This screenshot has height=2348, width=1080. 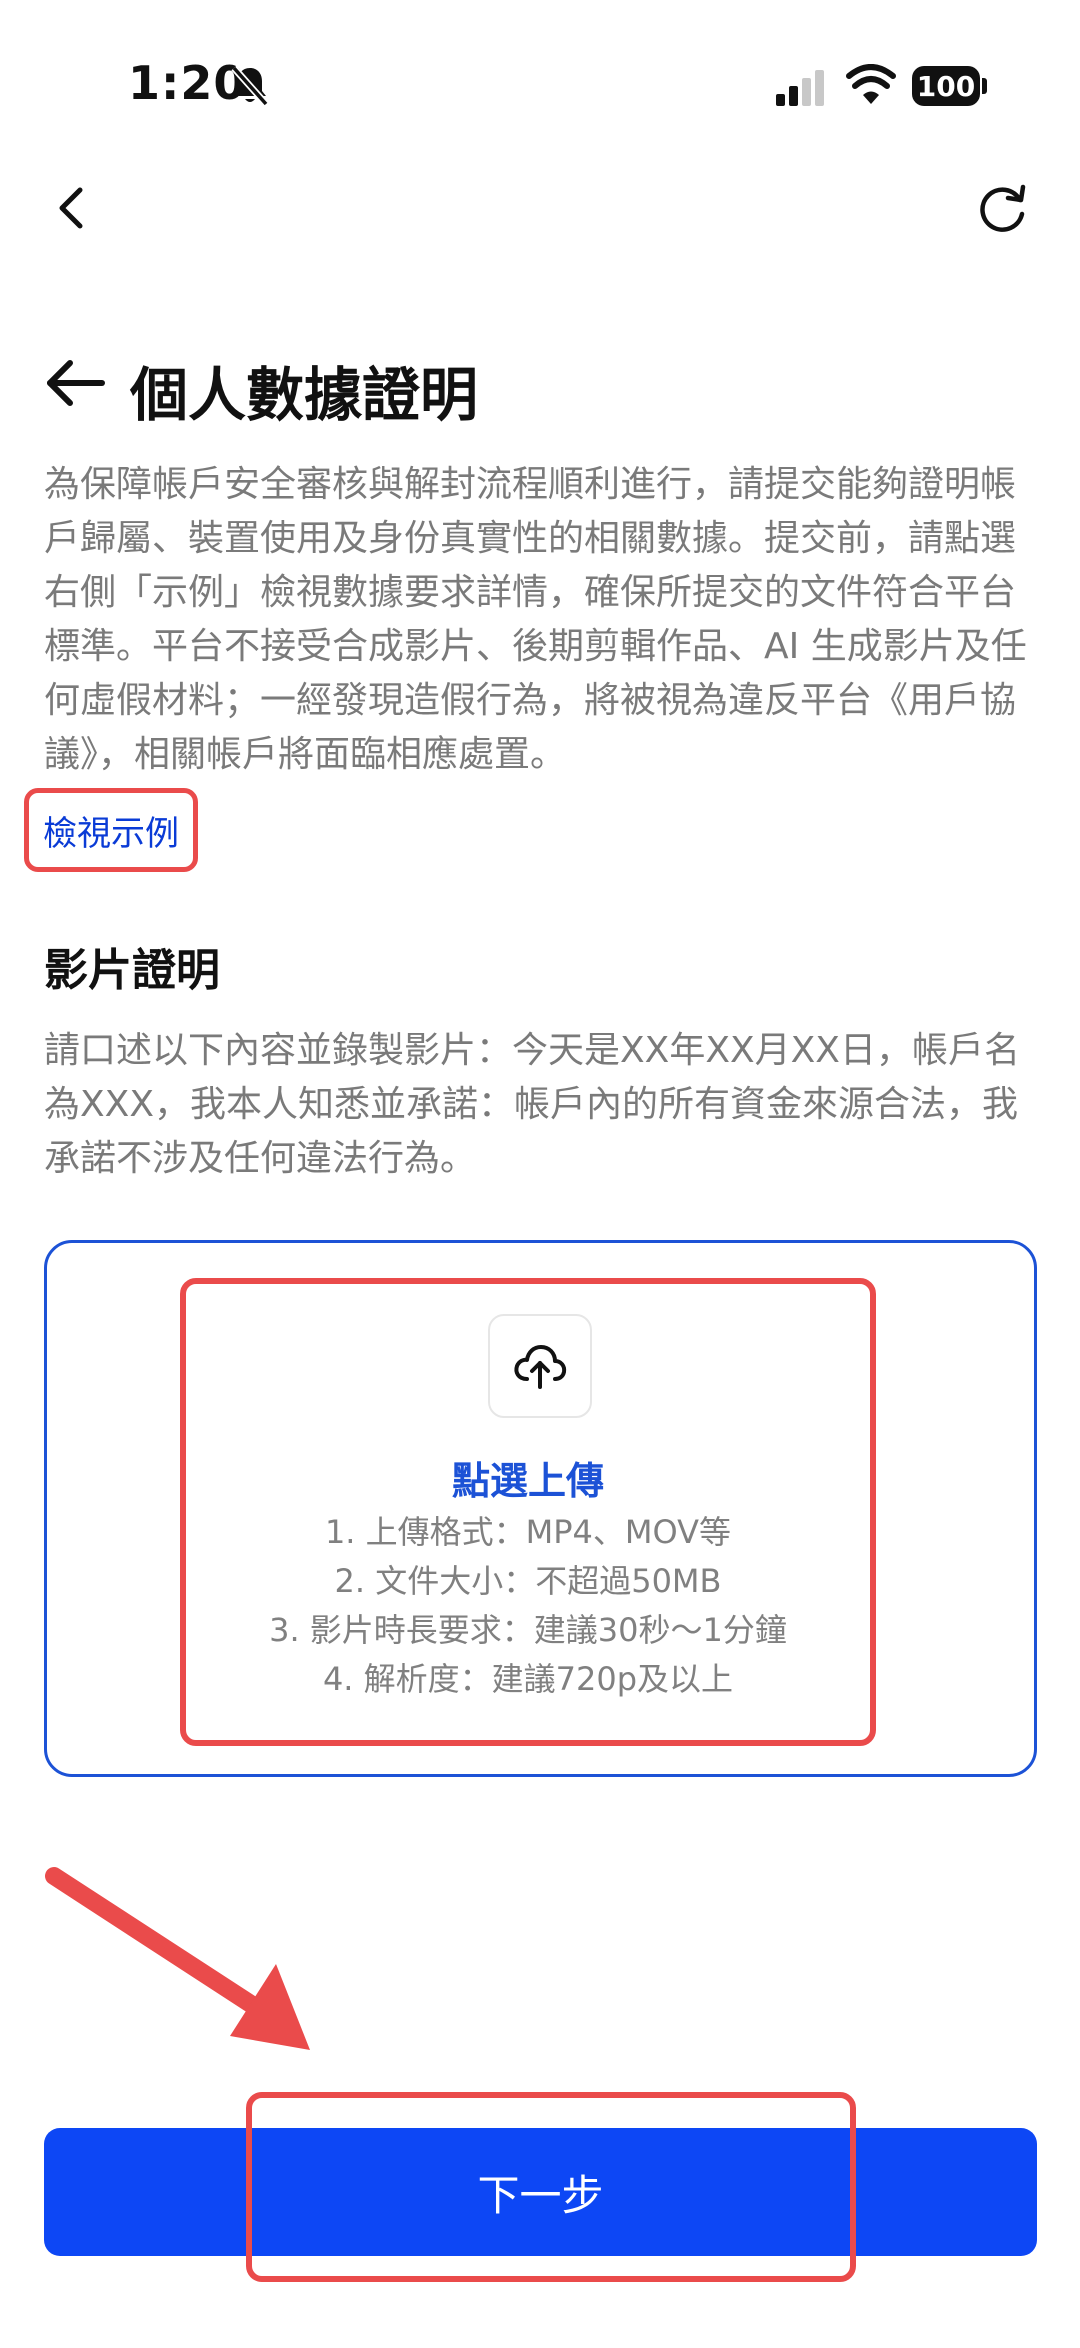 I want to click on battery-level: 100, so click(x=946, y=86).